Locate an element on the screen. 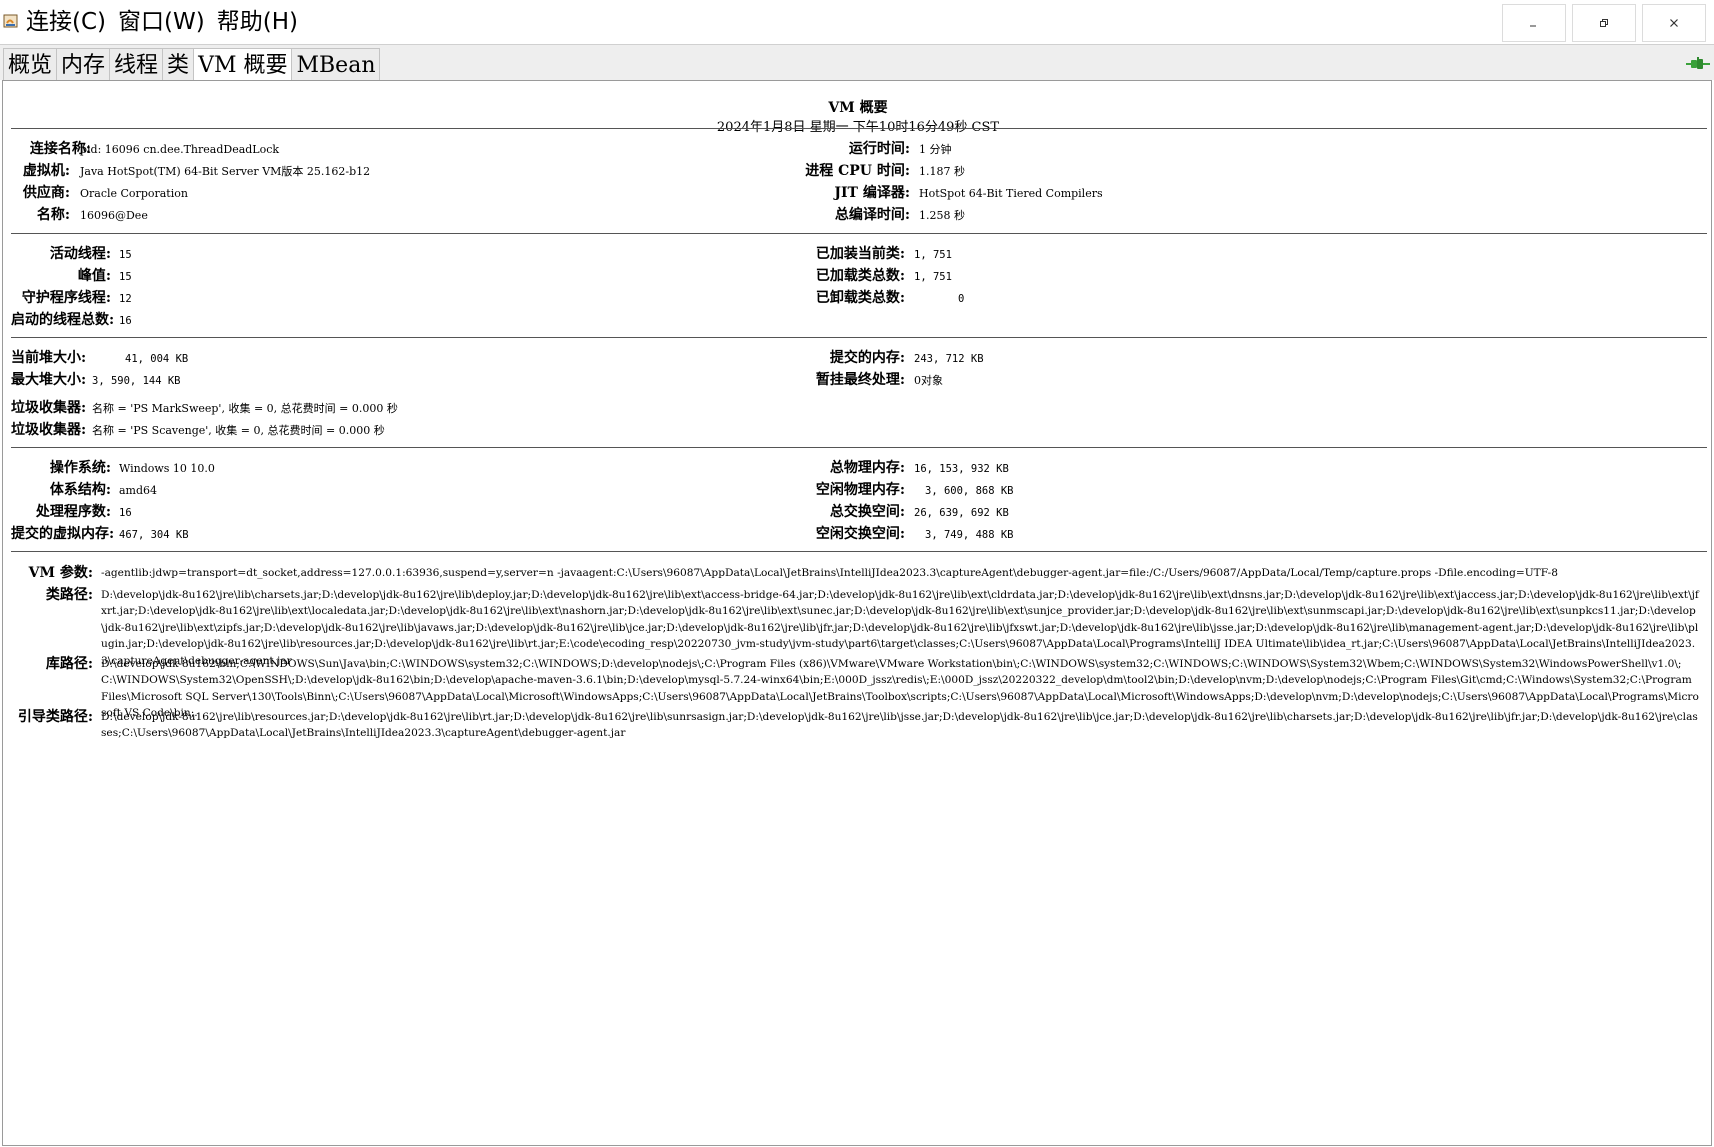 The height and width of the screenshot is (1147, 1714). total-physical-memory-label: 总物理内存: is located at coordinates (867, 468).